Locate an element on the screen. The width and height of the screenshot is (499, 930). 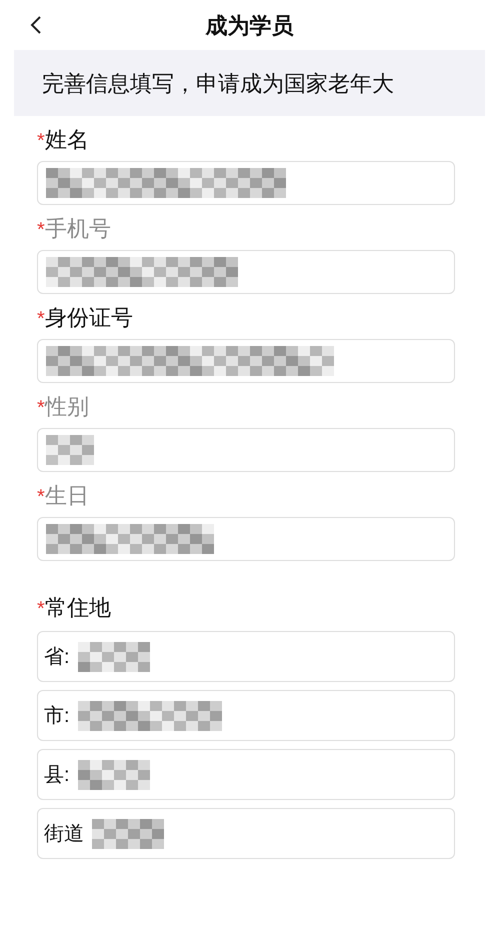
address-prefix: 县: is located at coordinates (57, 775).